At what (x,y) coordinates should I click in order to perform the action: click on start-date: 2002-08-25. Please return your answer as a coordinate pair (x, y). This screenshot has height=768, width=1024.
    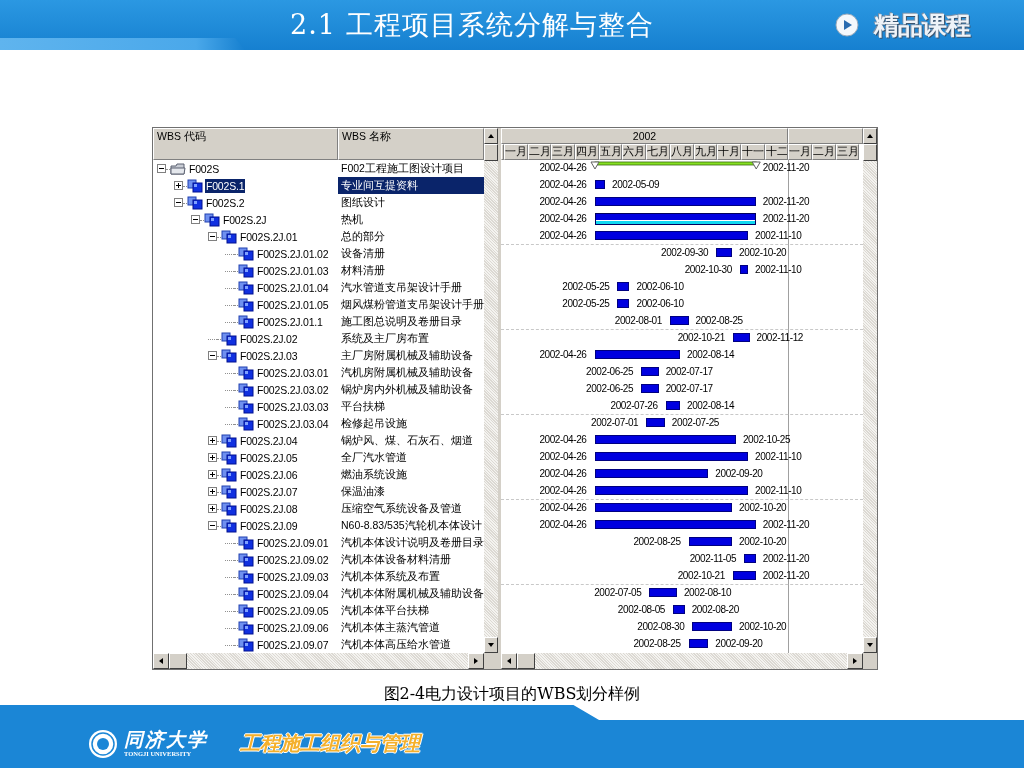
    Looking at the image, I should click on (657, 542).